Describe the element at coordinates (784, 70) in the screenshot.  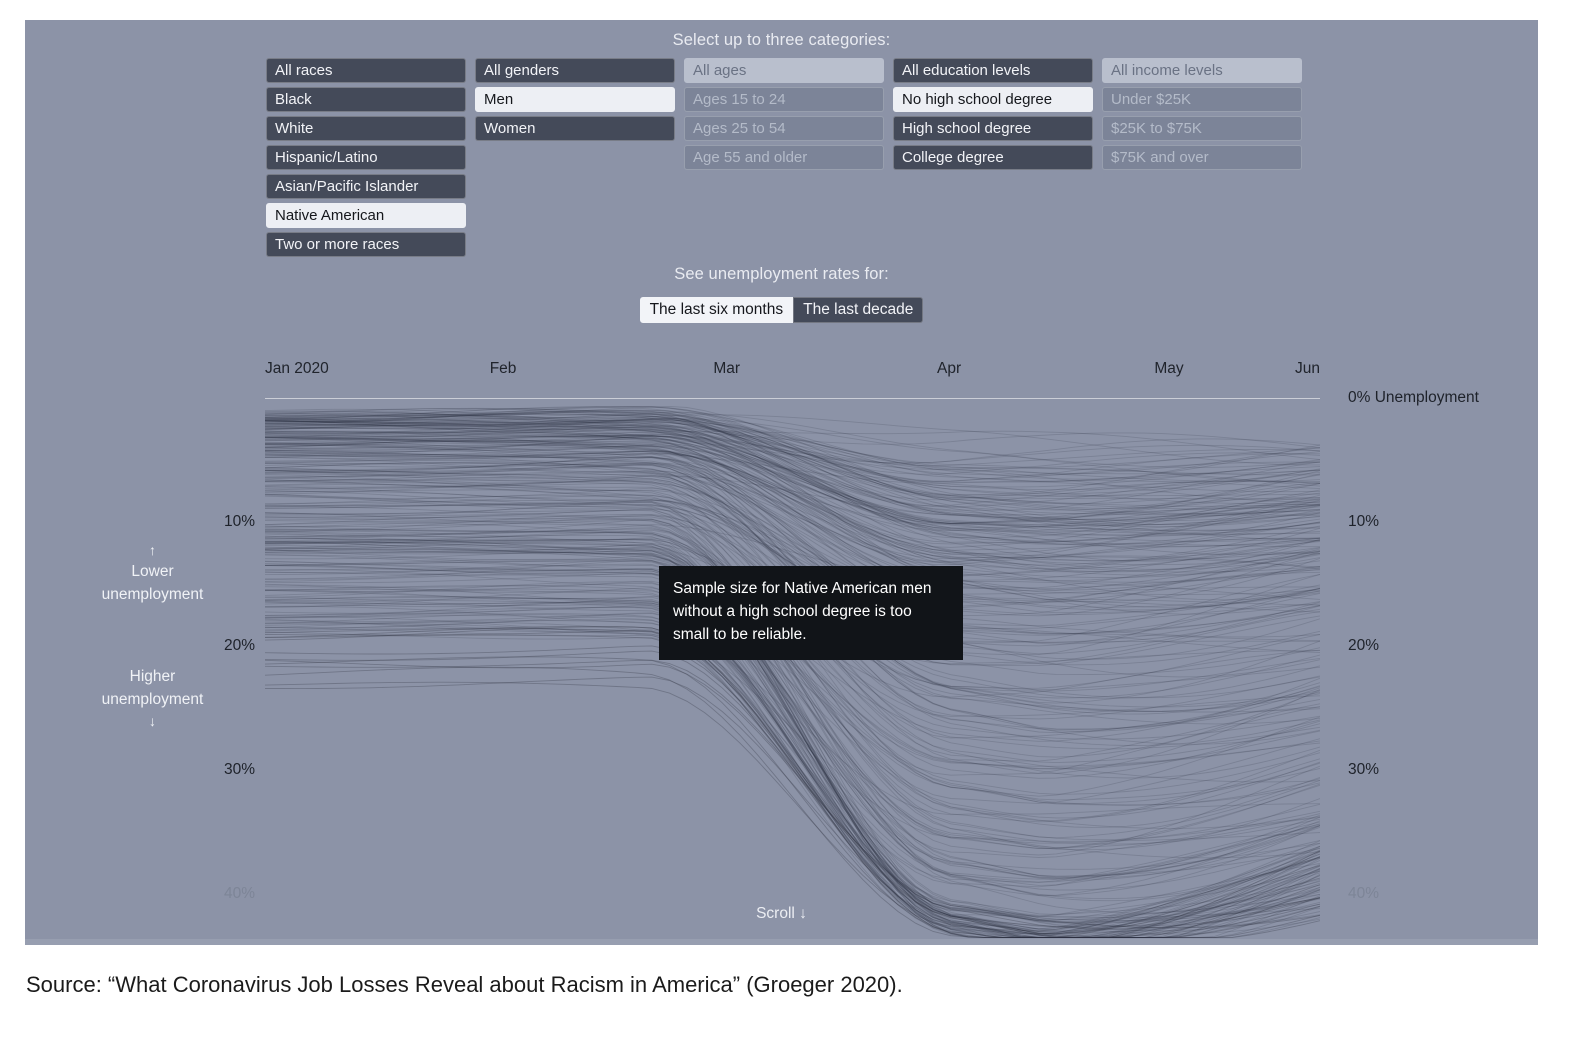
I see `filter-option-age-0: All ages` at that location.